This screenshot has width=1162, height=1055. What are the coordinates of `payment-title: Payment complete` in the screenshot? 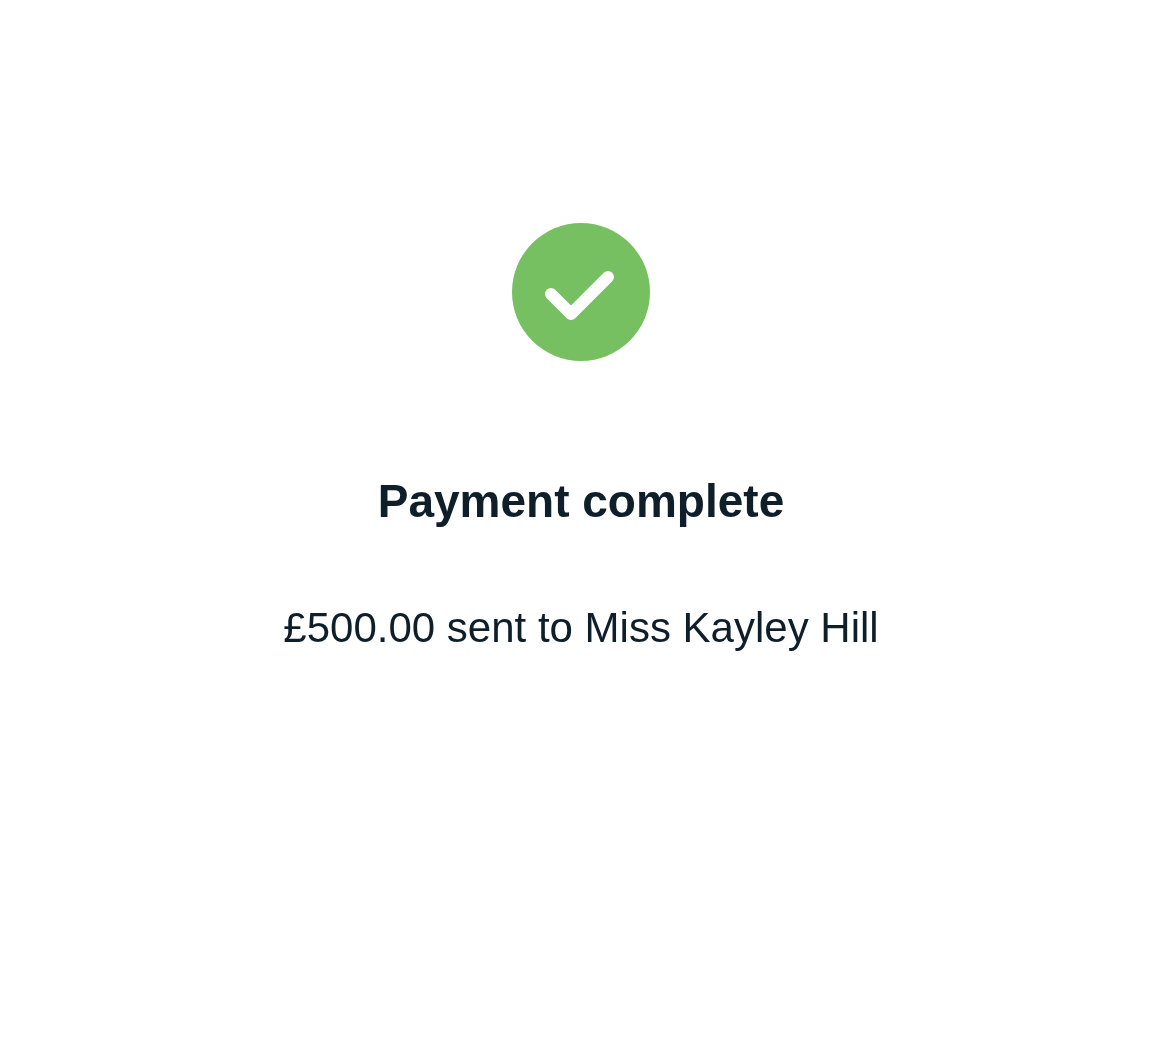 It's located at (581, 501).